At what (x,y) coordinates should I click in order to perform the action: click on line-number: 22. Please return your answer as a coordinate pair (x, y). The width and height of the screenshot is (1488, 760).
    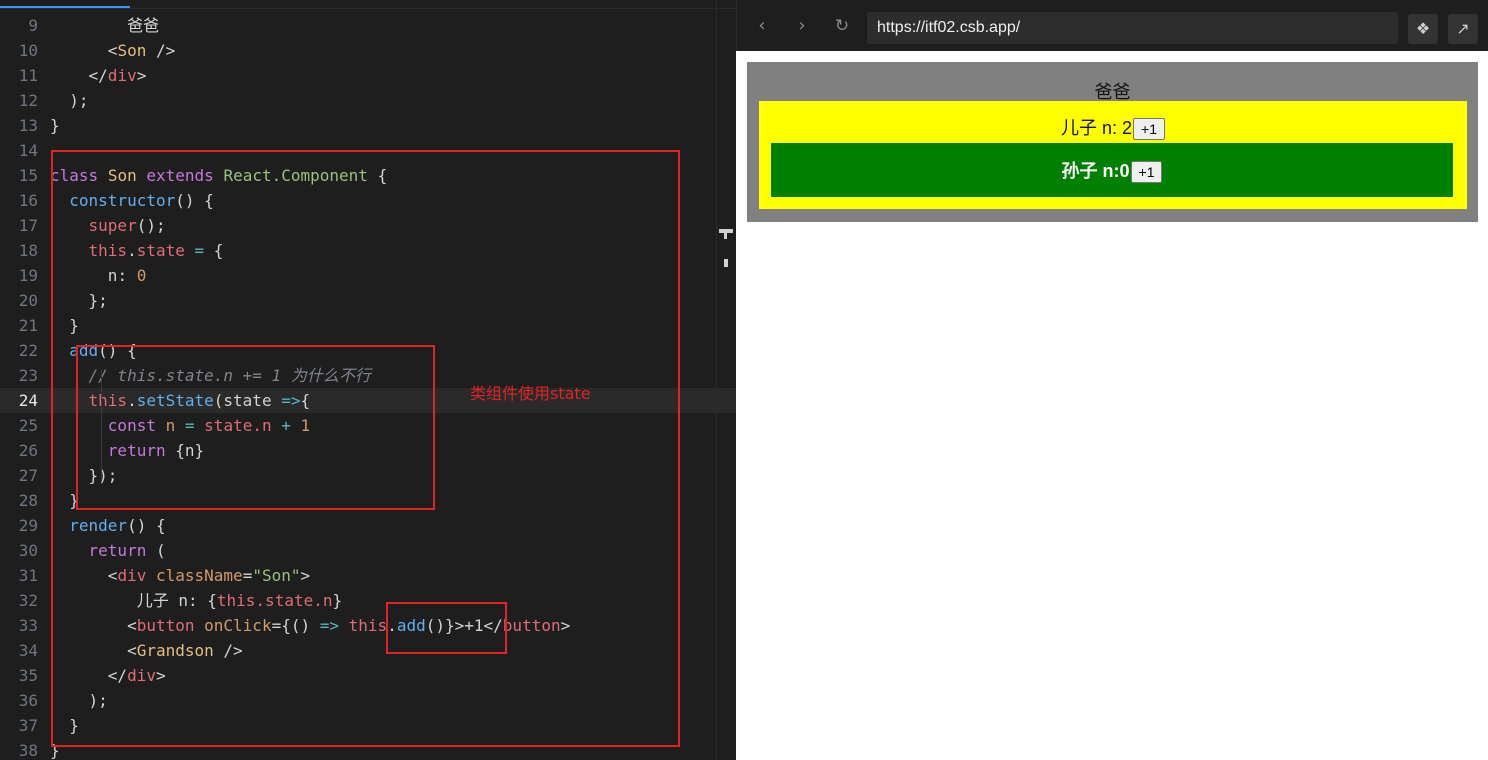
    Looking at the image, I should click on (28, 350).